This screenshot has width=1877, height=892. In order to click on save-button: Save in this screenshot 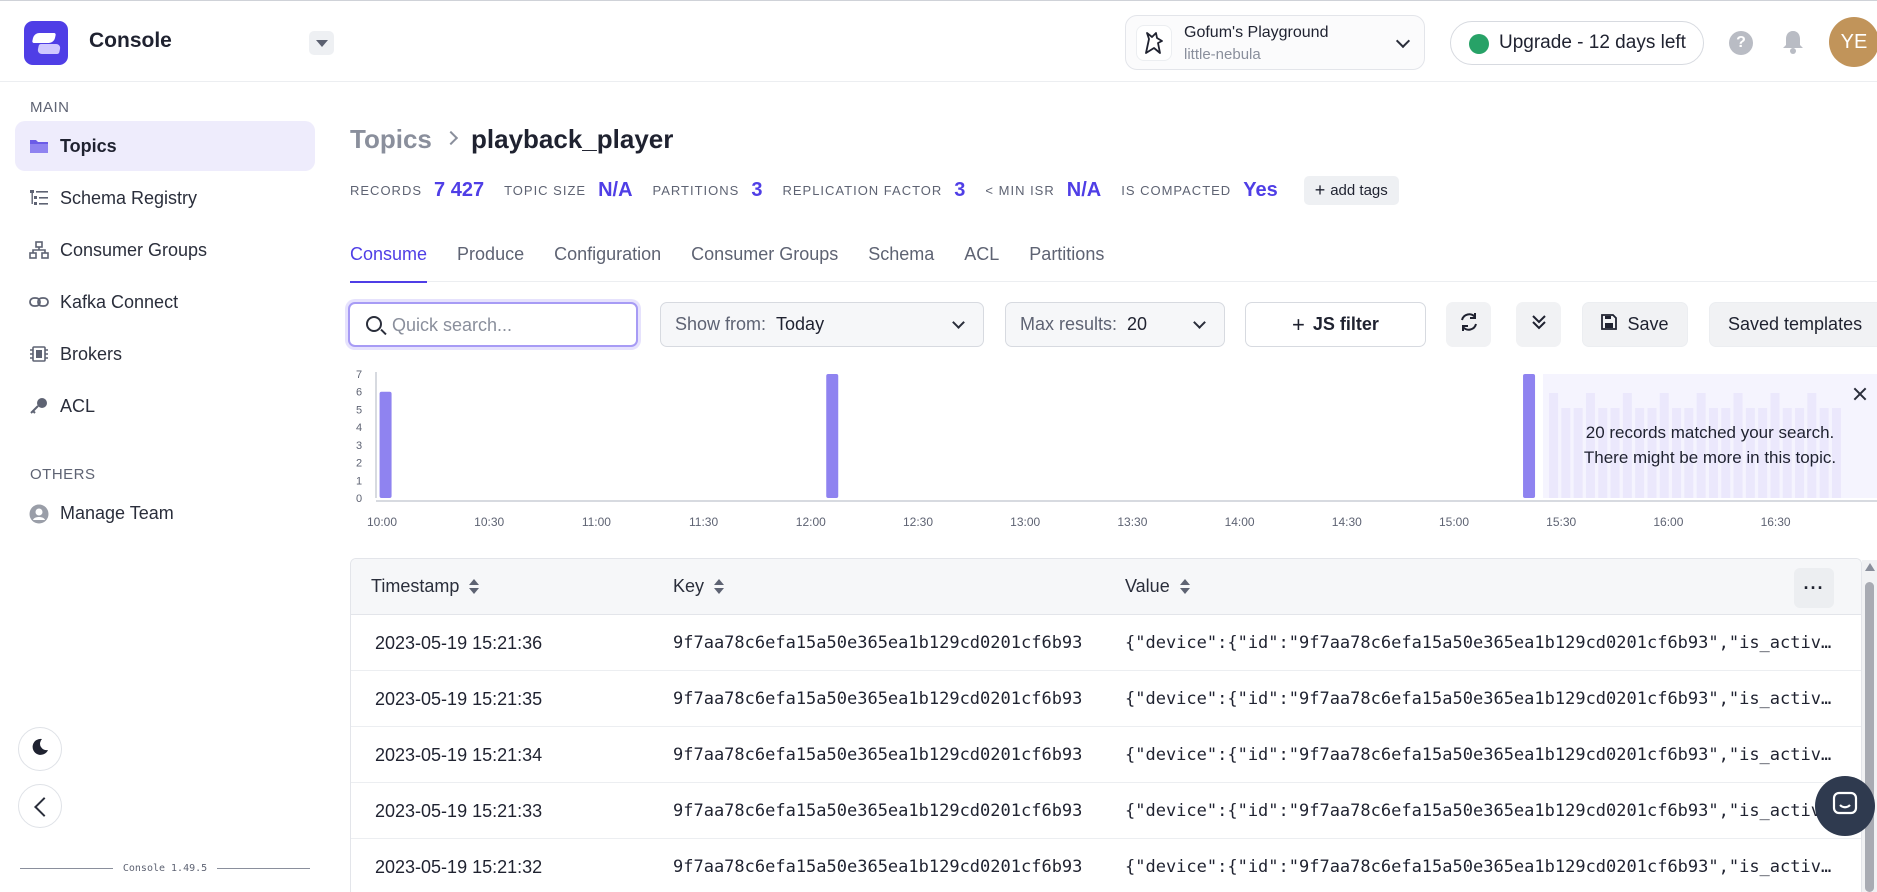, I will do `click(1635, 324)`.